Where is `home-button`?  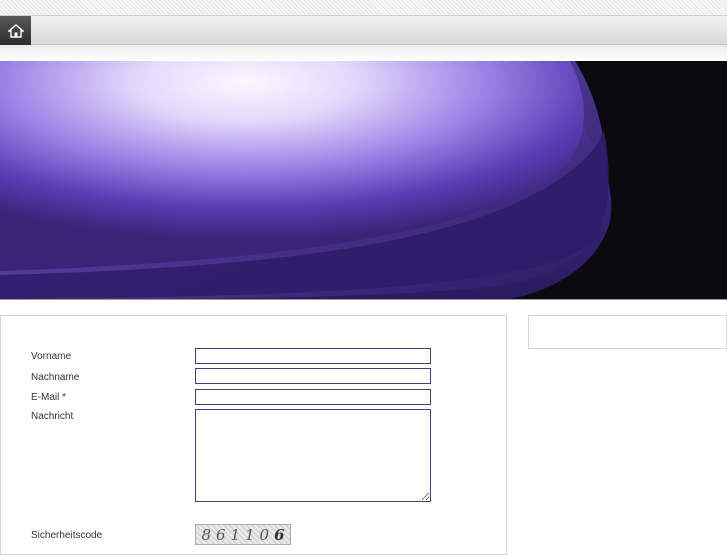 home-button is located at coordinates (15, 30).